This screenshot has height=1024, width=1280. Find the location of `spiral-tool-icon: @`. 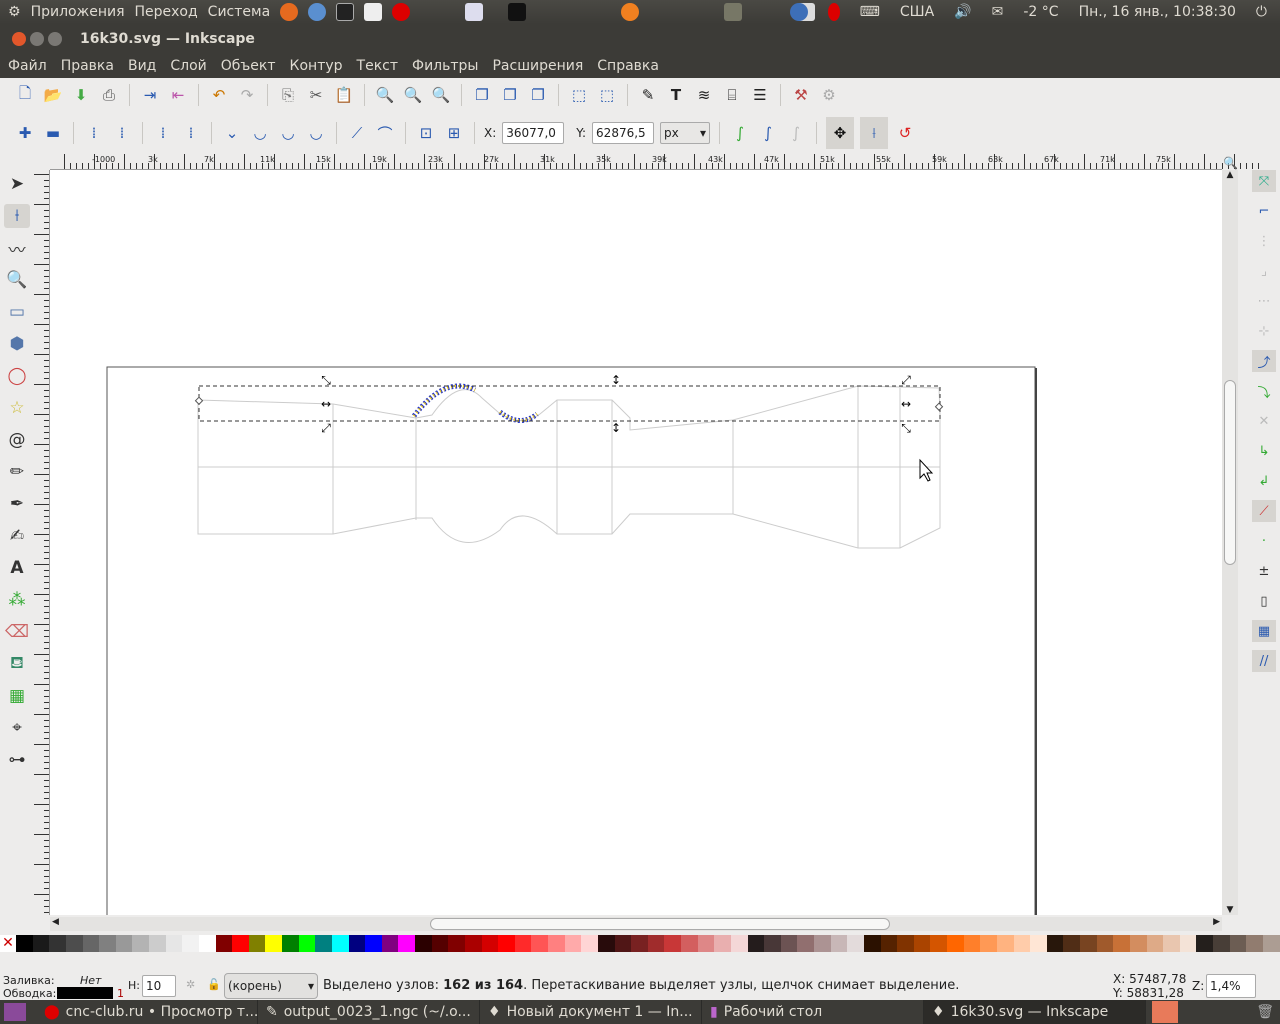

spiral-tool-icon: @ is located at coordinates (17, 440).